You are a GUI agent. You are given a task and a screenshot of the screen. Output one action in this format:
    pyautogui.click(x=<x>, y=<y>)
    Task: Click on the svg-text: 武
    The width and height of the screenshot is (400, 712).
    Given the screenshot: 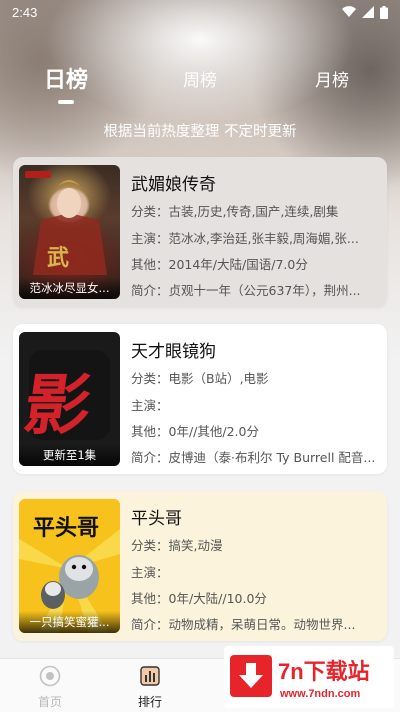 What is the action you would take?
    pyautogui.click(x=58, y=258)
    